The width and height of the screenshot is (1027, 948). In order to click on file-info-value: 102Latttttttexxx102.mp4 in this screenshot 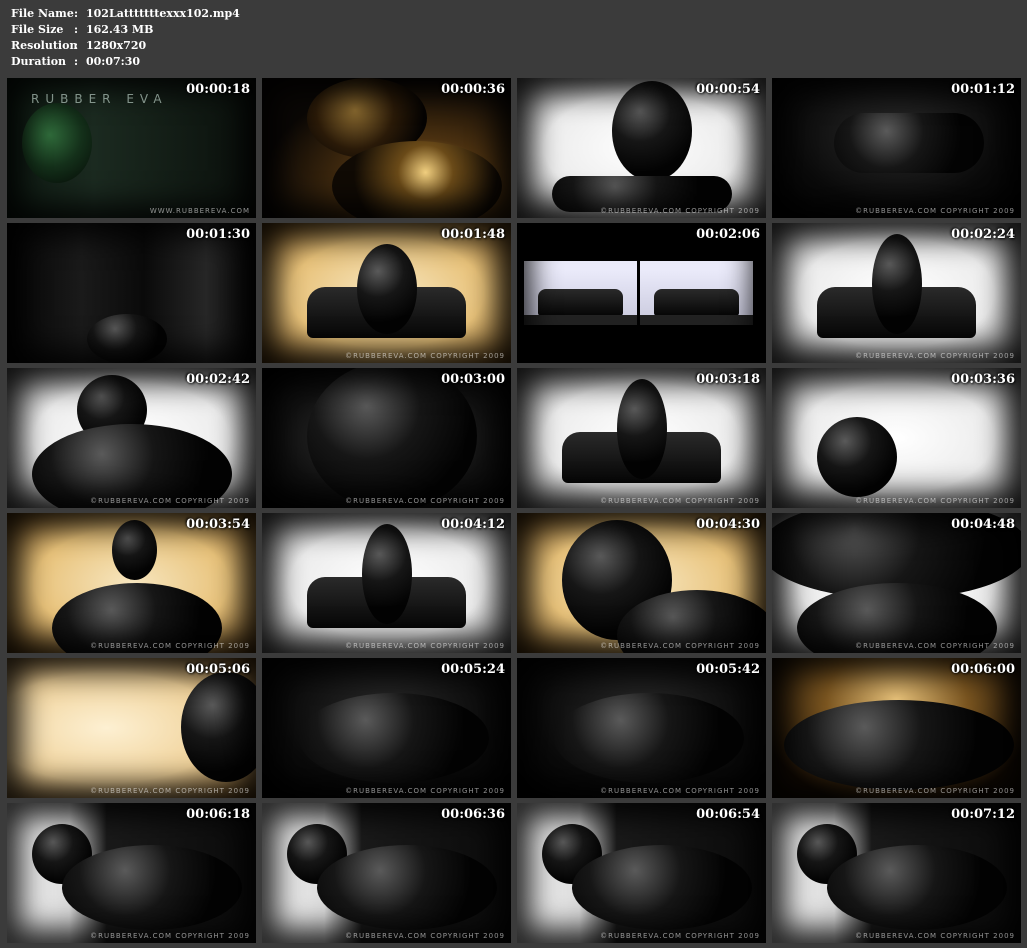, I will do `click(163, 13)`.